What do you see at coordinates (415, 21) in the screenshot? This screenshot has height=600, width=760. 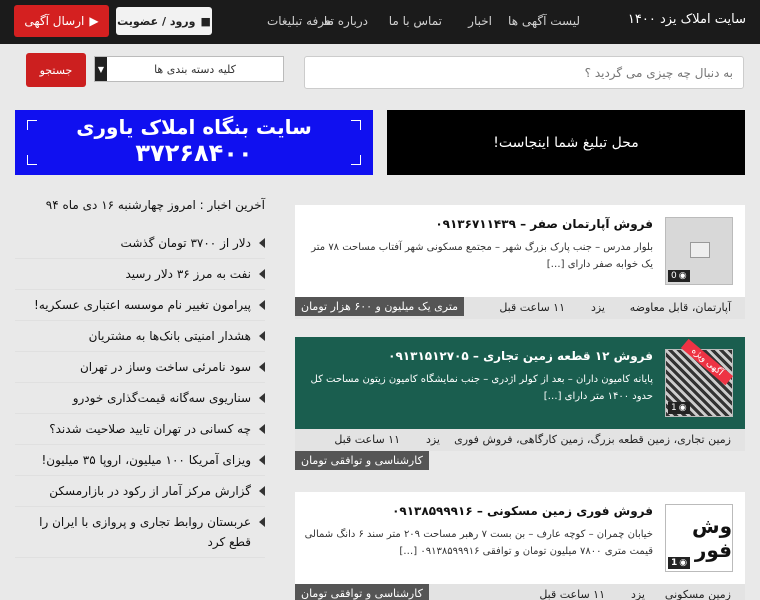 I see `nav-contact: تماس با ما` at bounding box center [415, 21].